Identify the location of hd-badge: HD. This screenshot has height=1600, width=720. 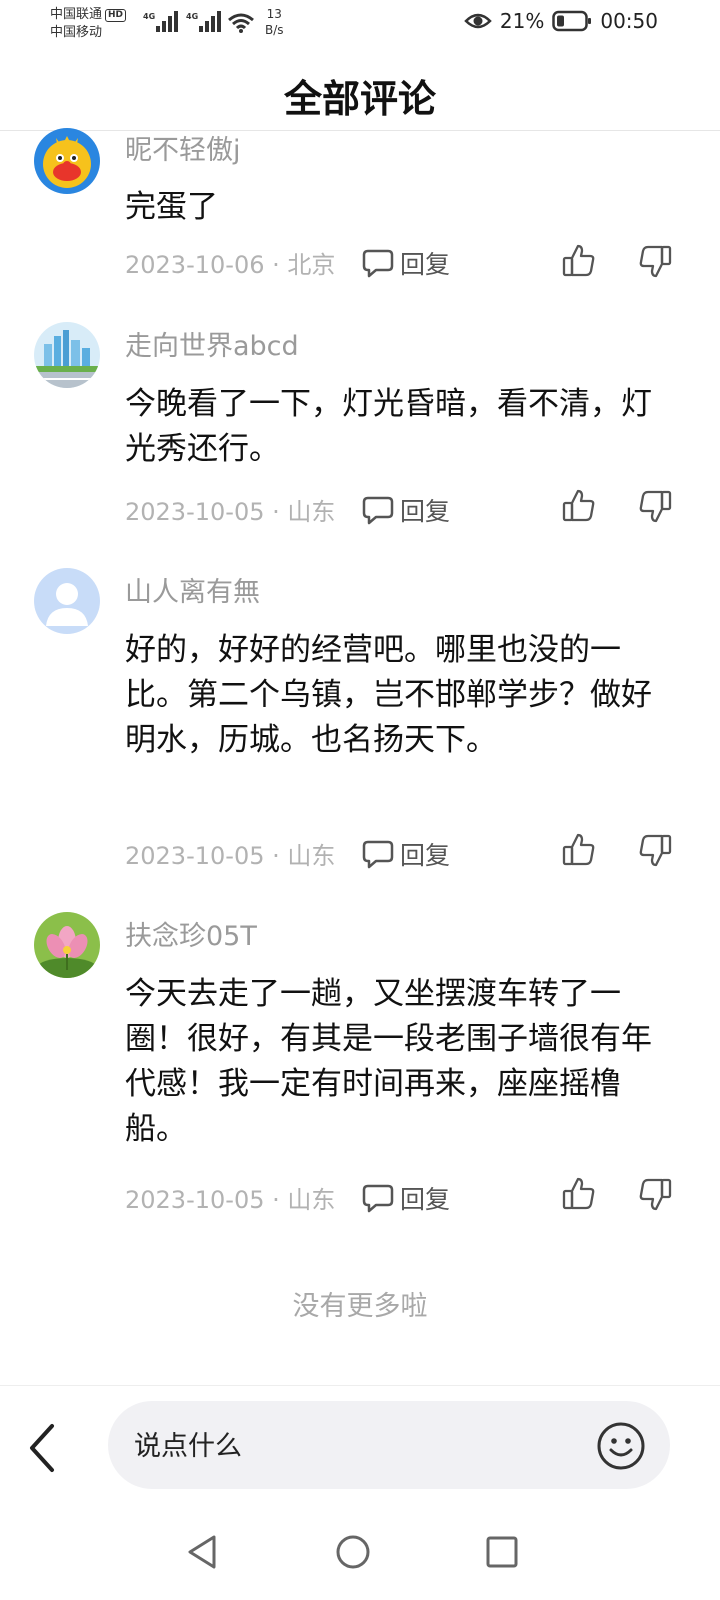
(116, 15).